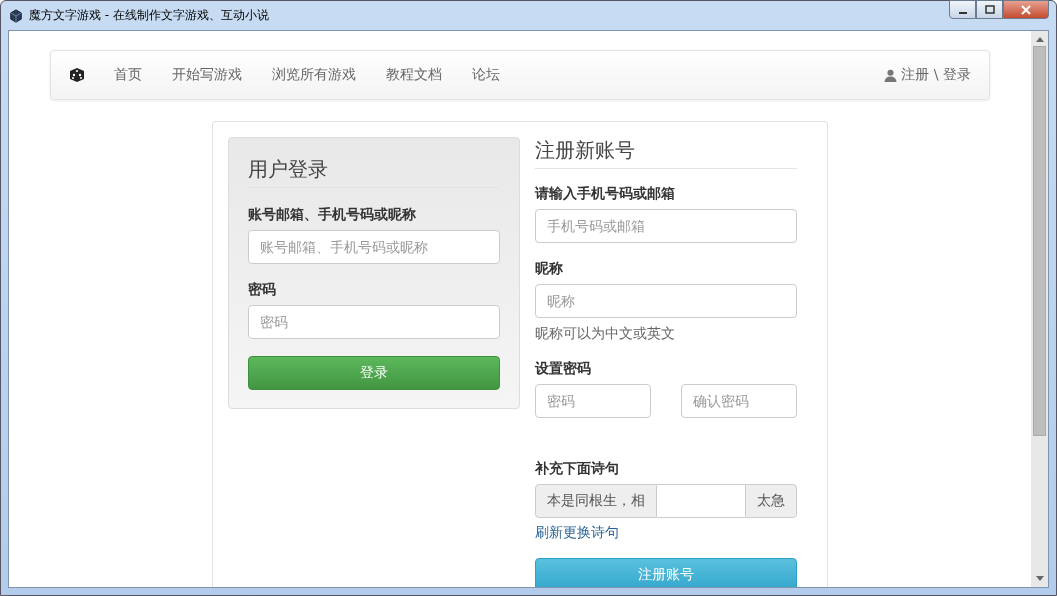 The height and width of the screenshot is (596, 1057). Describe the element at coordinates (1039, 241) in the screenshot. I see `scroll-thumb` at that location.